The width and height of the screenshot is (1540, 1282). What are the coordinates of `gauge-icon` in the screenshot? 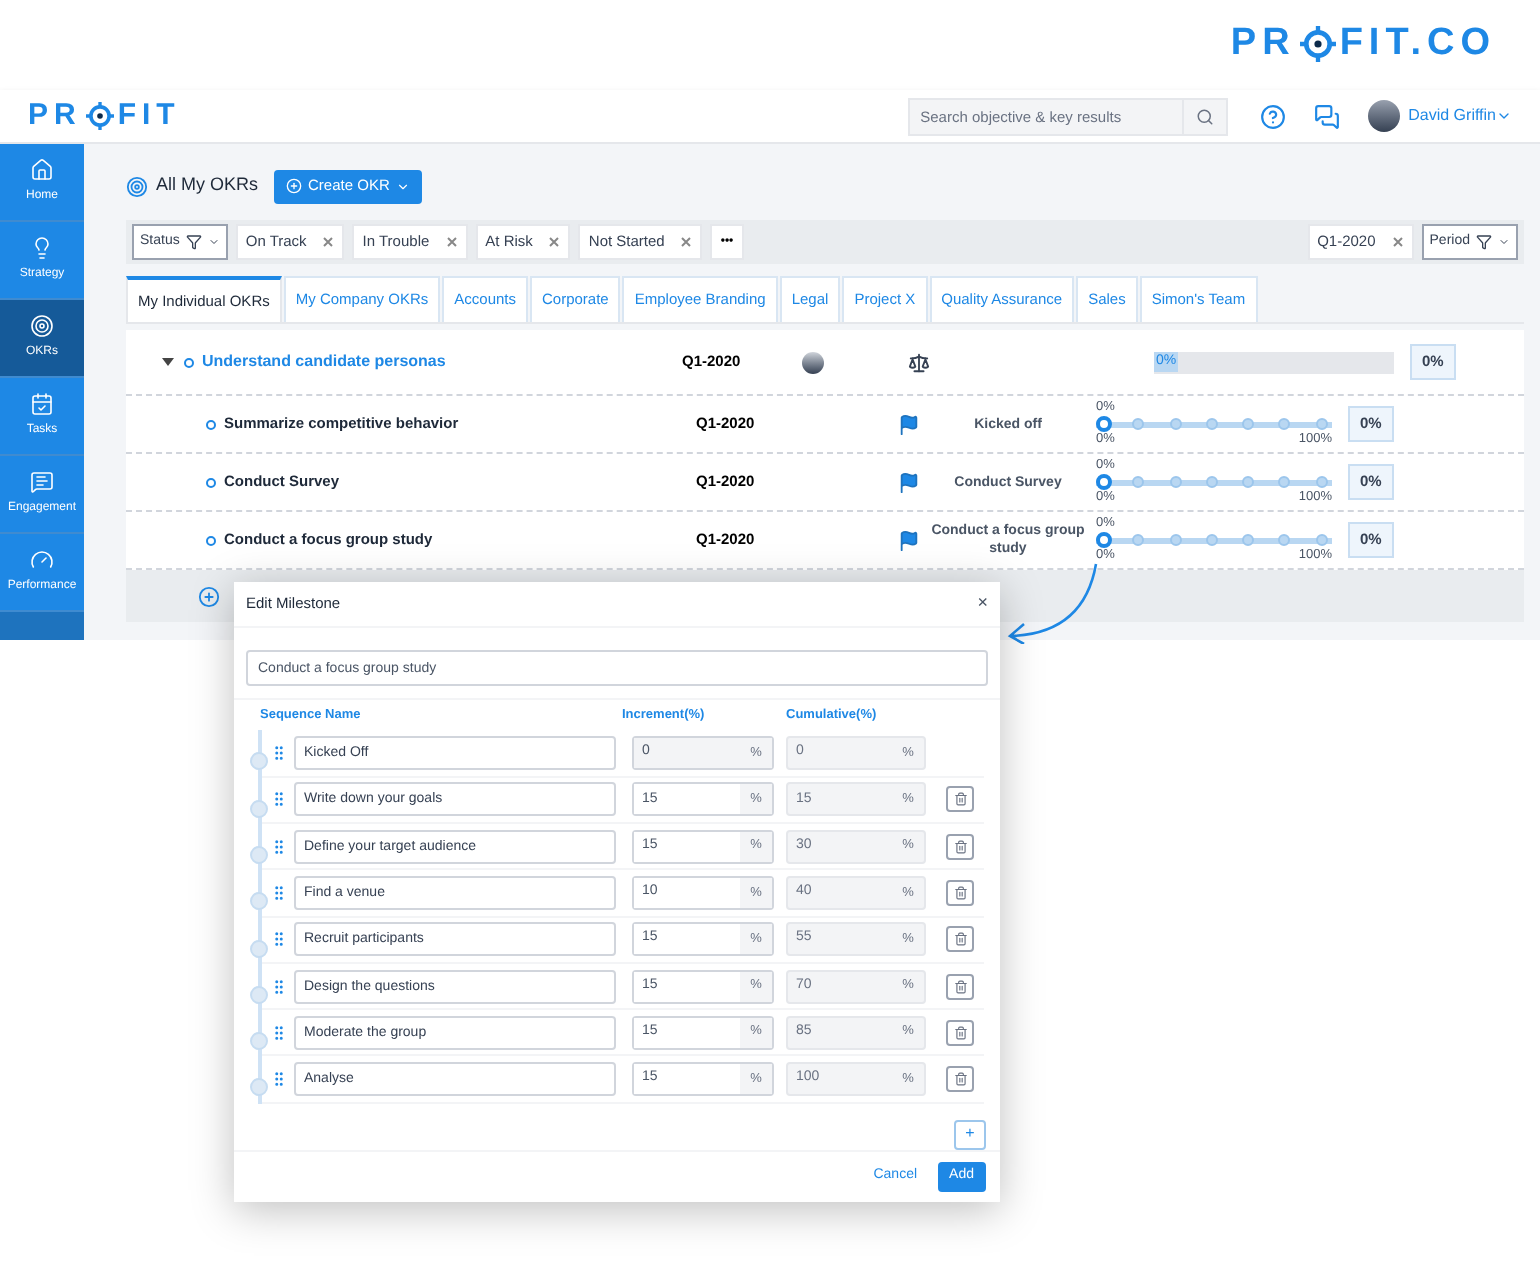 It's located at (42, 560).